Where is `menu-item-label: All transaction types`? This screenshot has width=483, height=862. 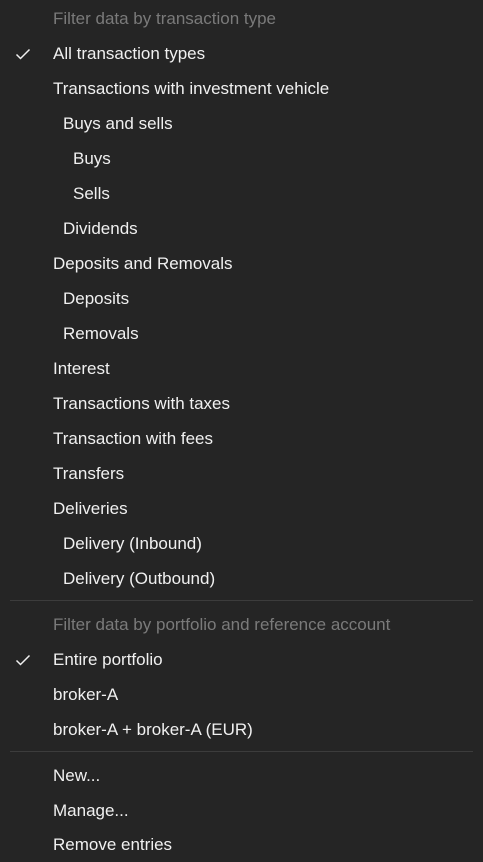 menu-item-label: All transaction types is located at coordinates (129, 53).